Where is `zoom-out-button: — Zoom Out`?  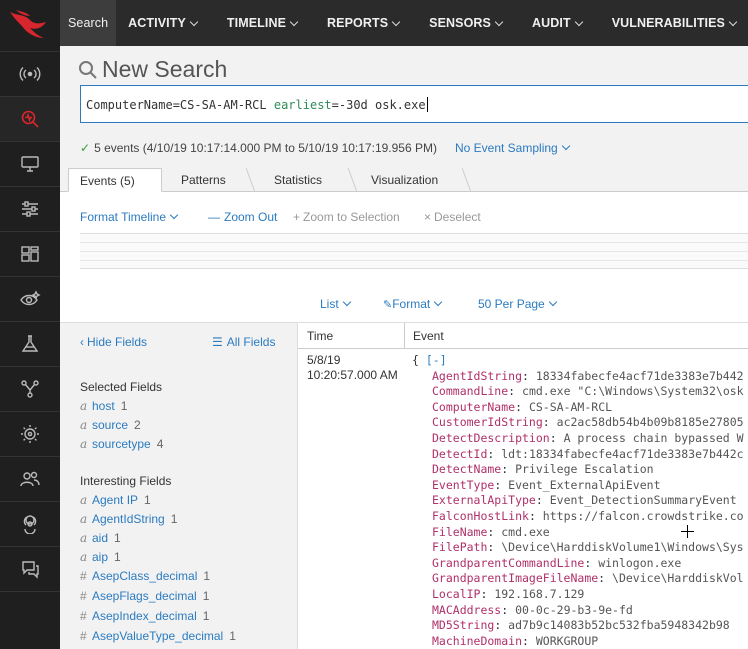
zoom-out-button: — Zoom Out is located at coordinates (242, 217).